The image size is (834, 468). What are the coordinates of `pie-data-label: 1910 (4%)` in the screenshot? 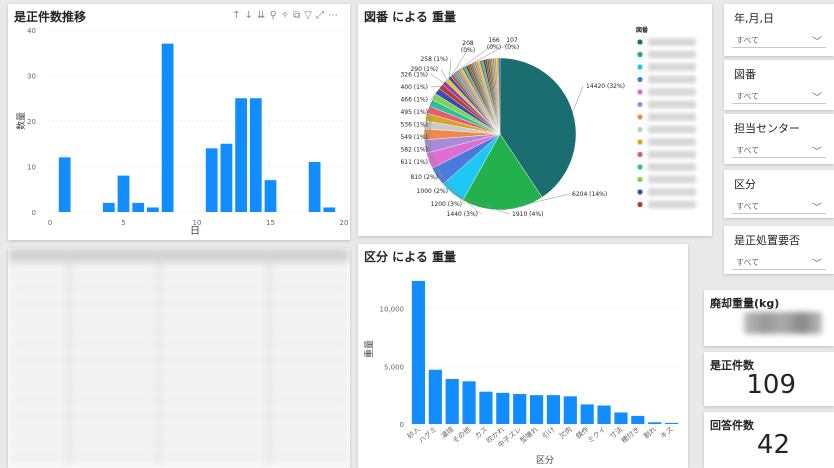 It's located at (527, 214).